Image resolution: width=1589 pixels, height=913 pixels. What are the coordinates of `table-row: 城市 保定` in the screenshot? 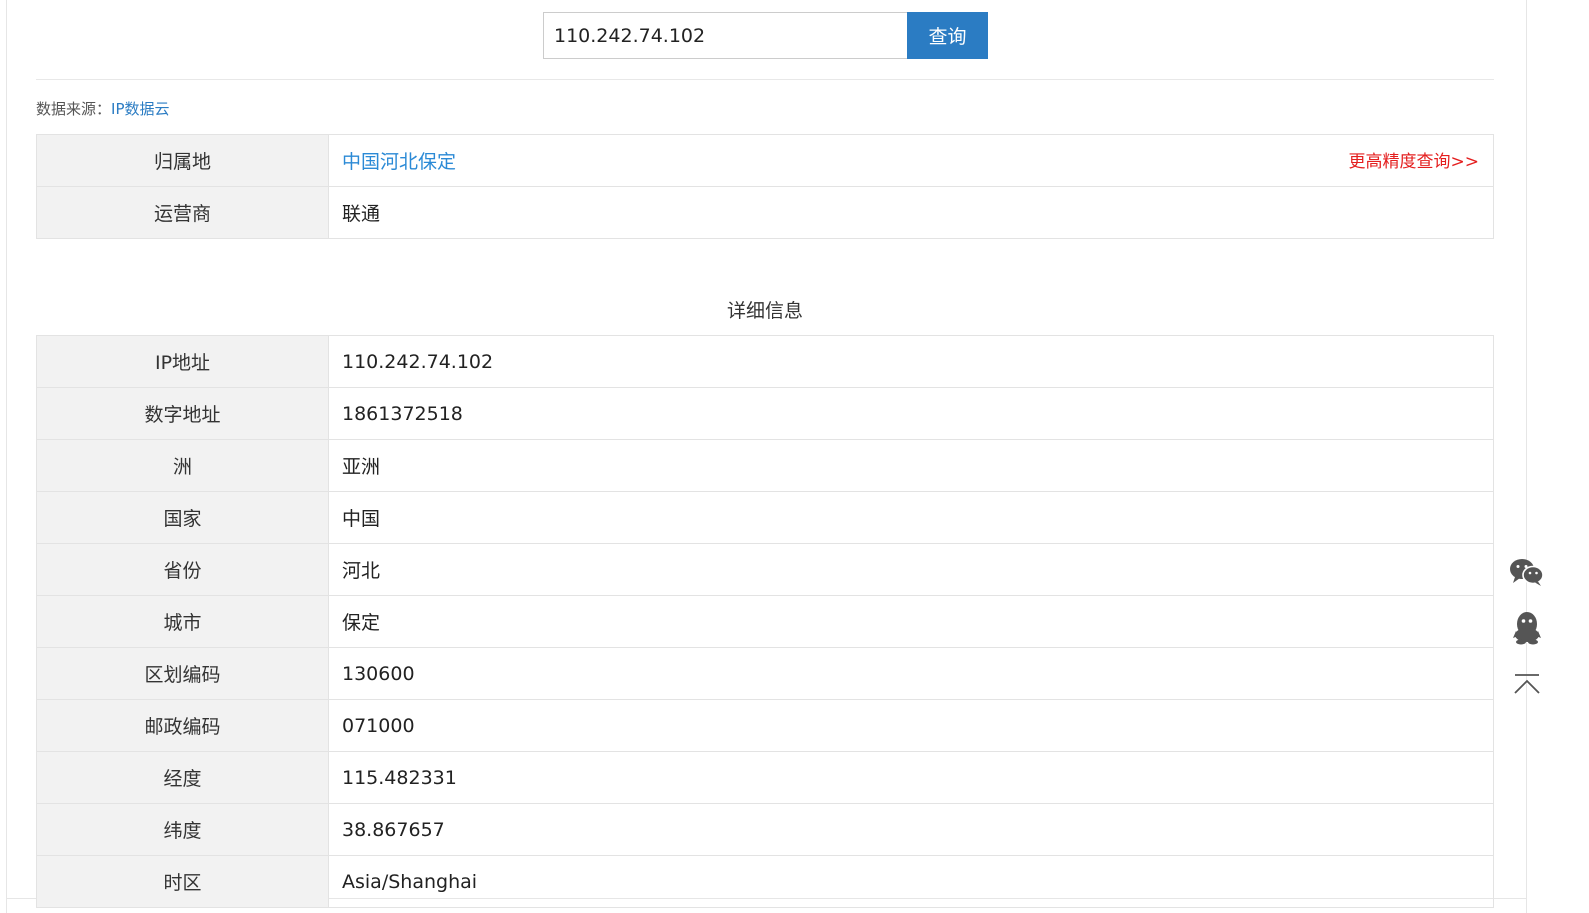 It's located at (765, 621).